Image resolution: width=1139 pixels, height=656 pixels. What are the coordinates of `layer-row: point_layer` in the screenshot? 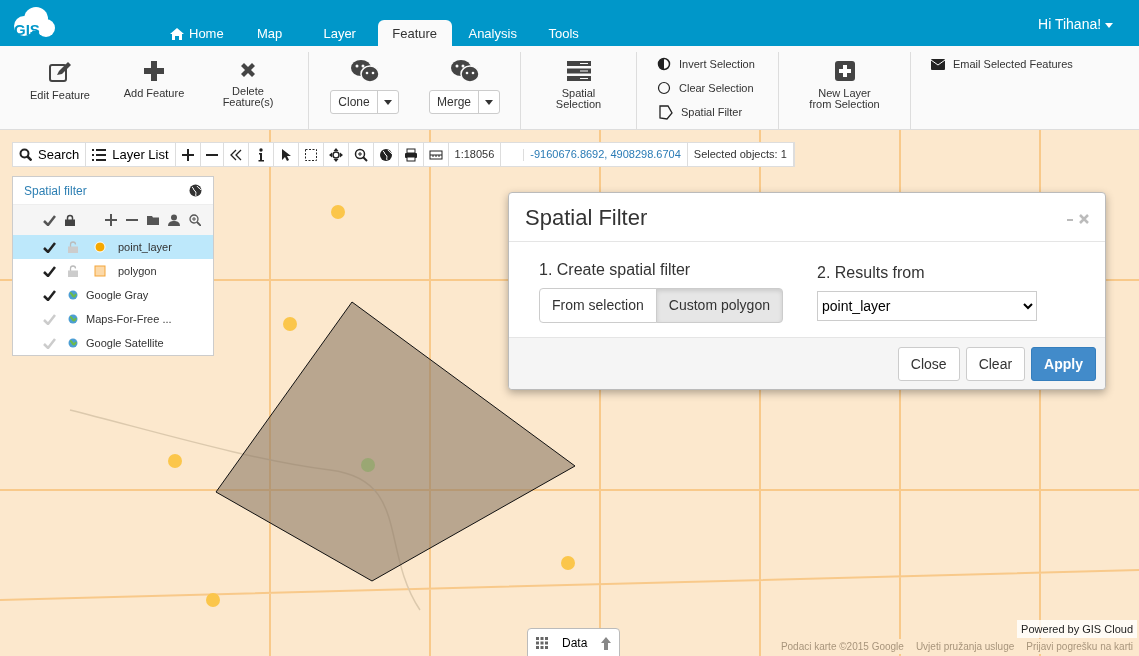 It's located at (113, 247).